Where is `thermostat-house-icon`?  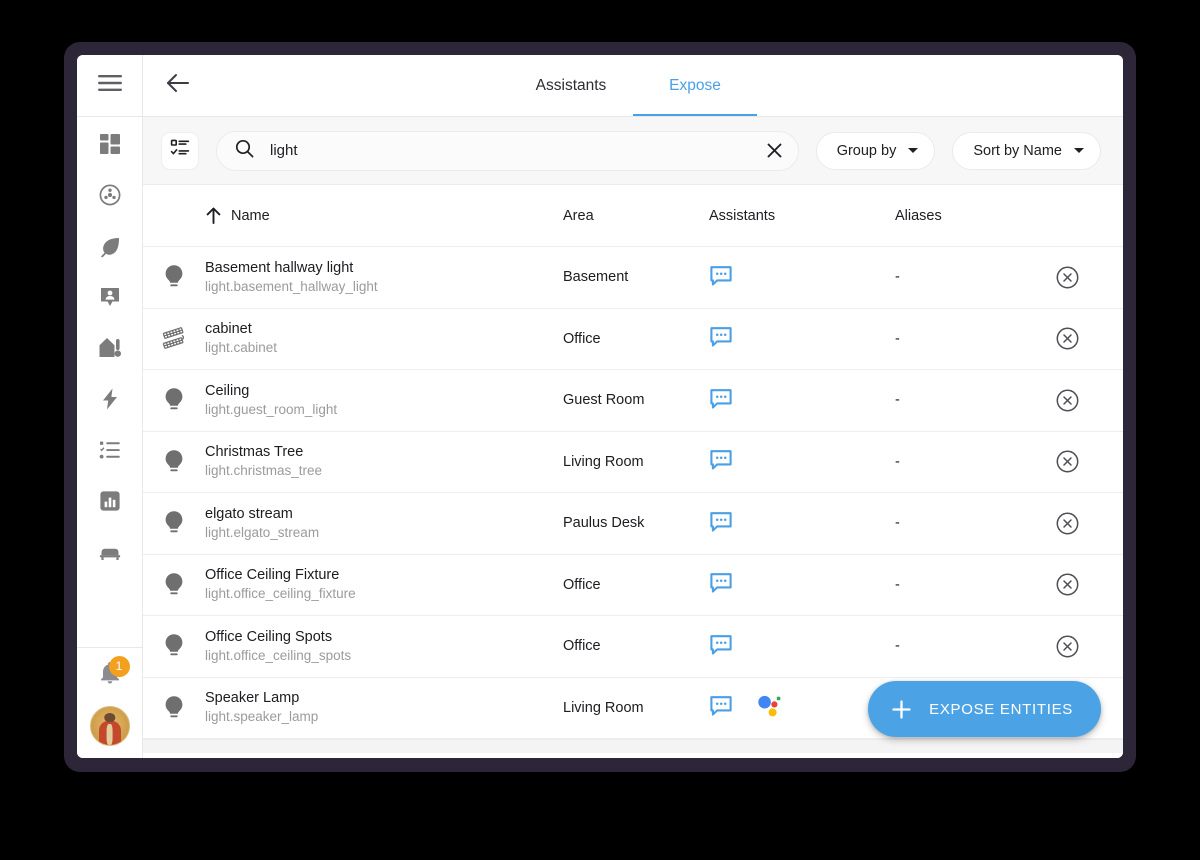 thermostat-house-icon is located at coordinates (110, 350).